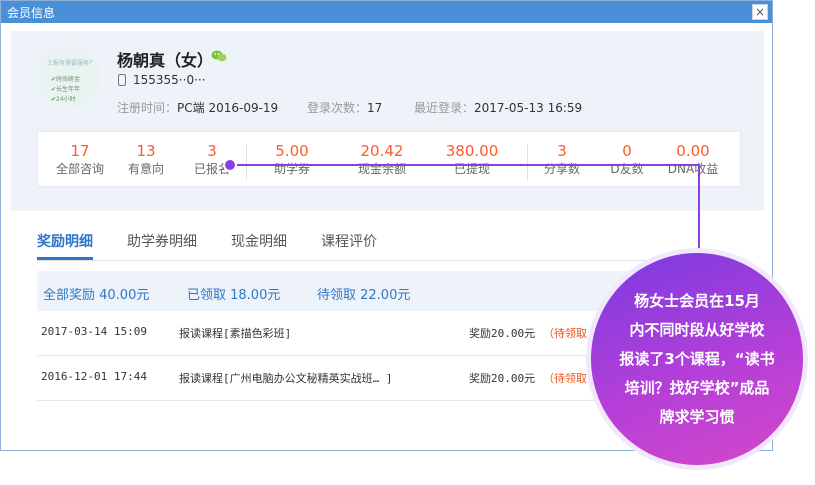 This screenshot has width=815, height=485. What do you see at coordinates (147, 108) in the screenshot?
I see `register-label: 注册时间：` at bounding box center [147, 108].